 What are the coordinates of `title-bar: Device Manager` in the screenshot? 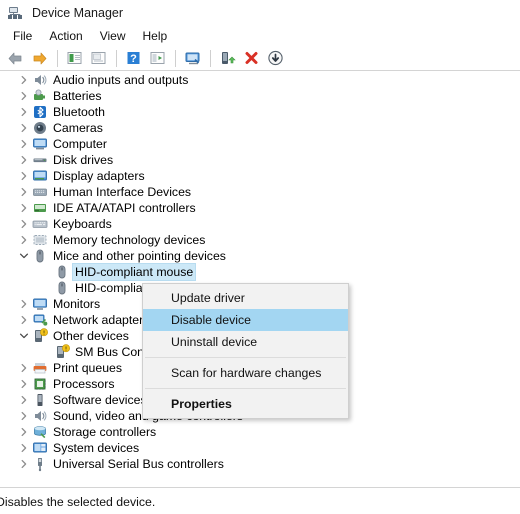 It's located at (260, 13).